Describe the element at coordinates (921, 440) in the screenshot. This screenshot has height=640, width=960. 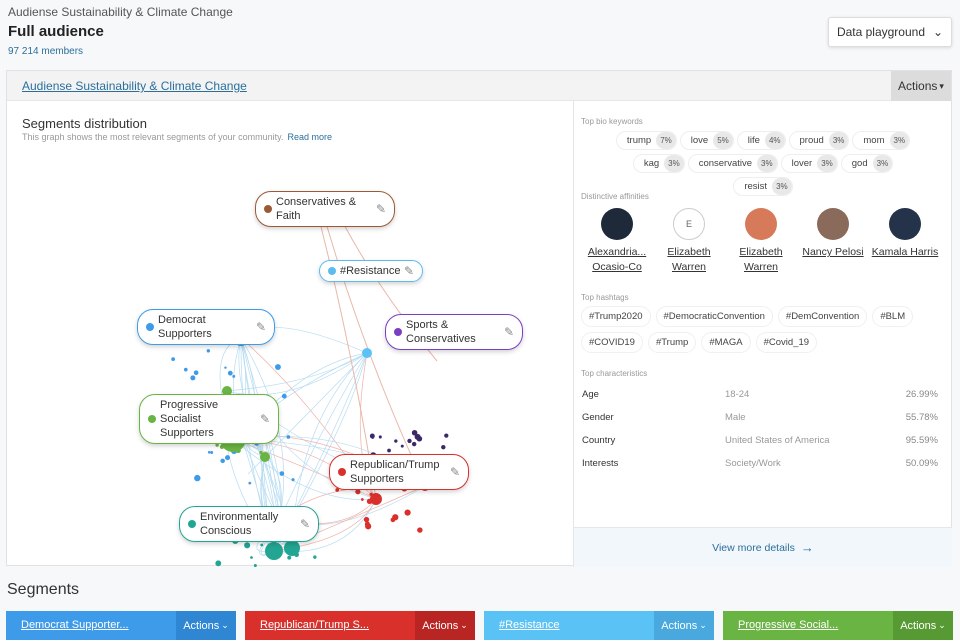
I see `characteristic-percent: 95.59%` at that location.